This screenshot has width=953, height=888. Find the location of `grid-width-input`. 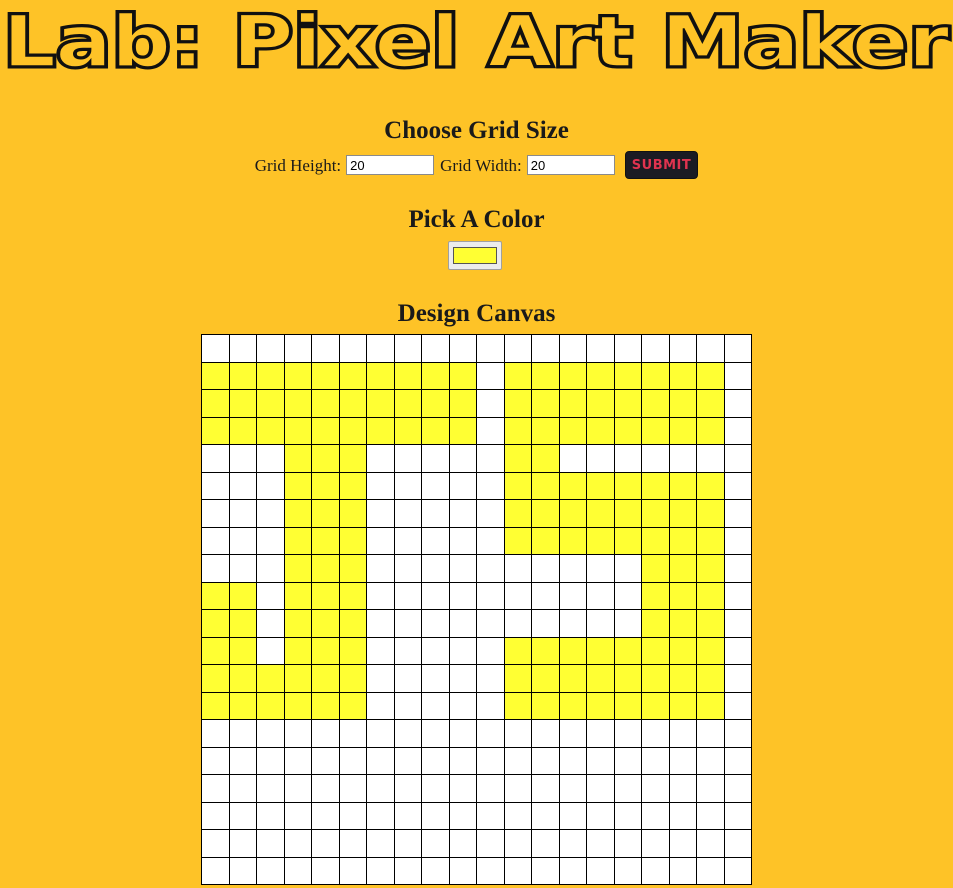

grid-width-input is located at coordinates (570, 165).